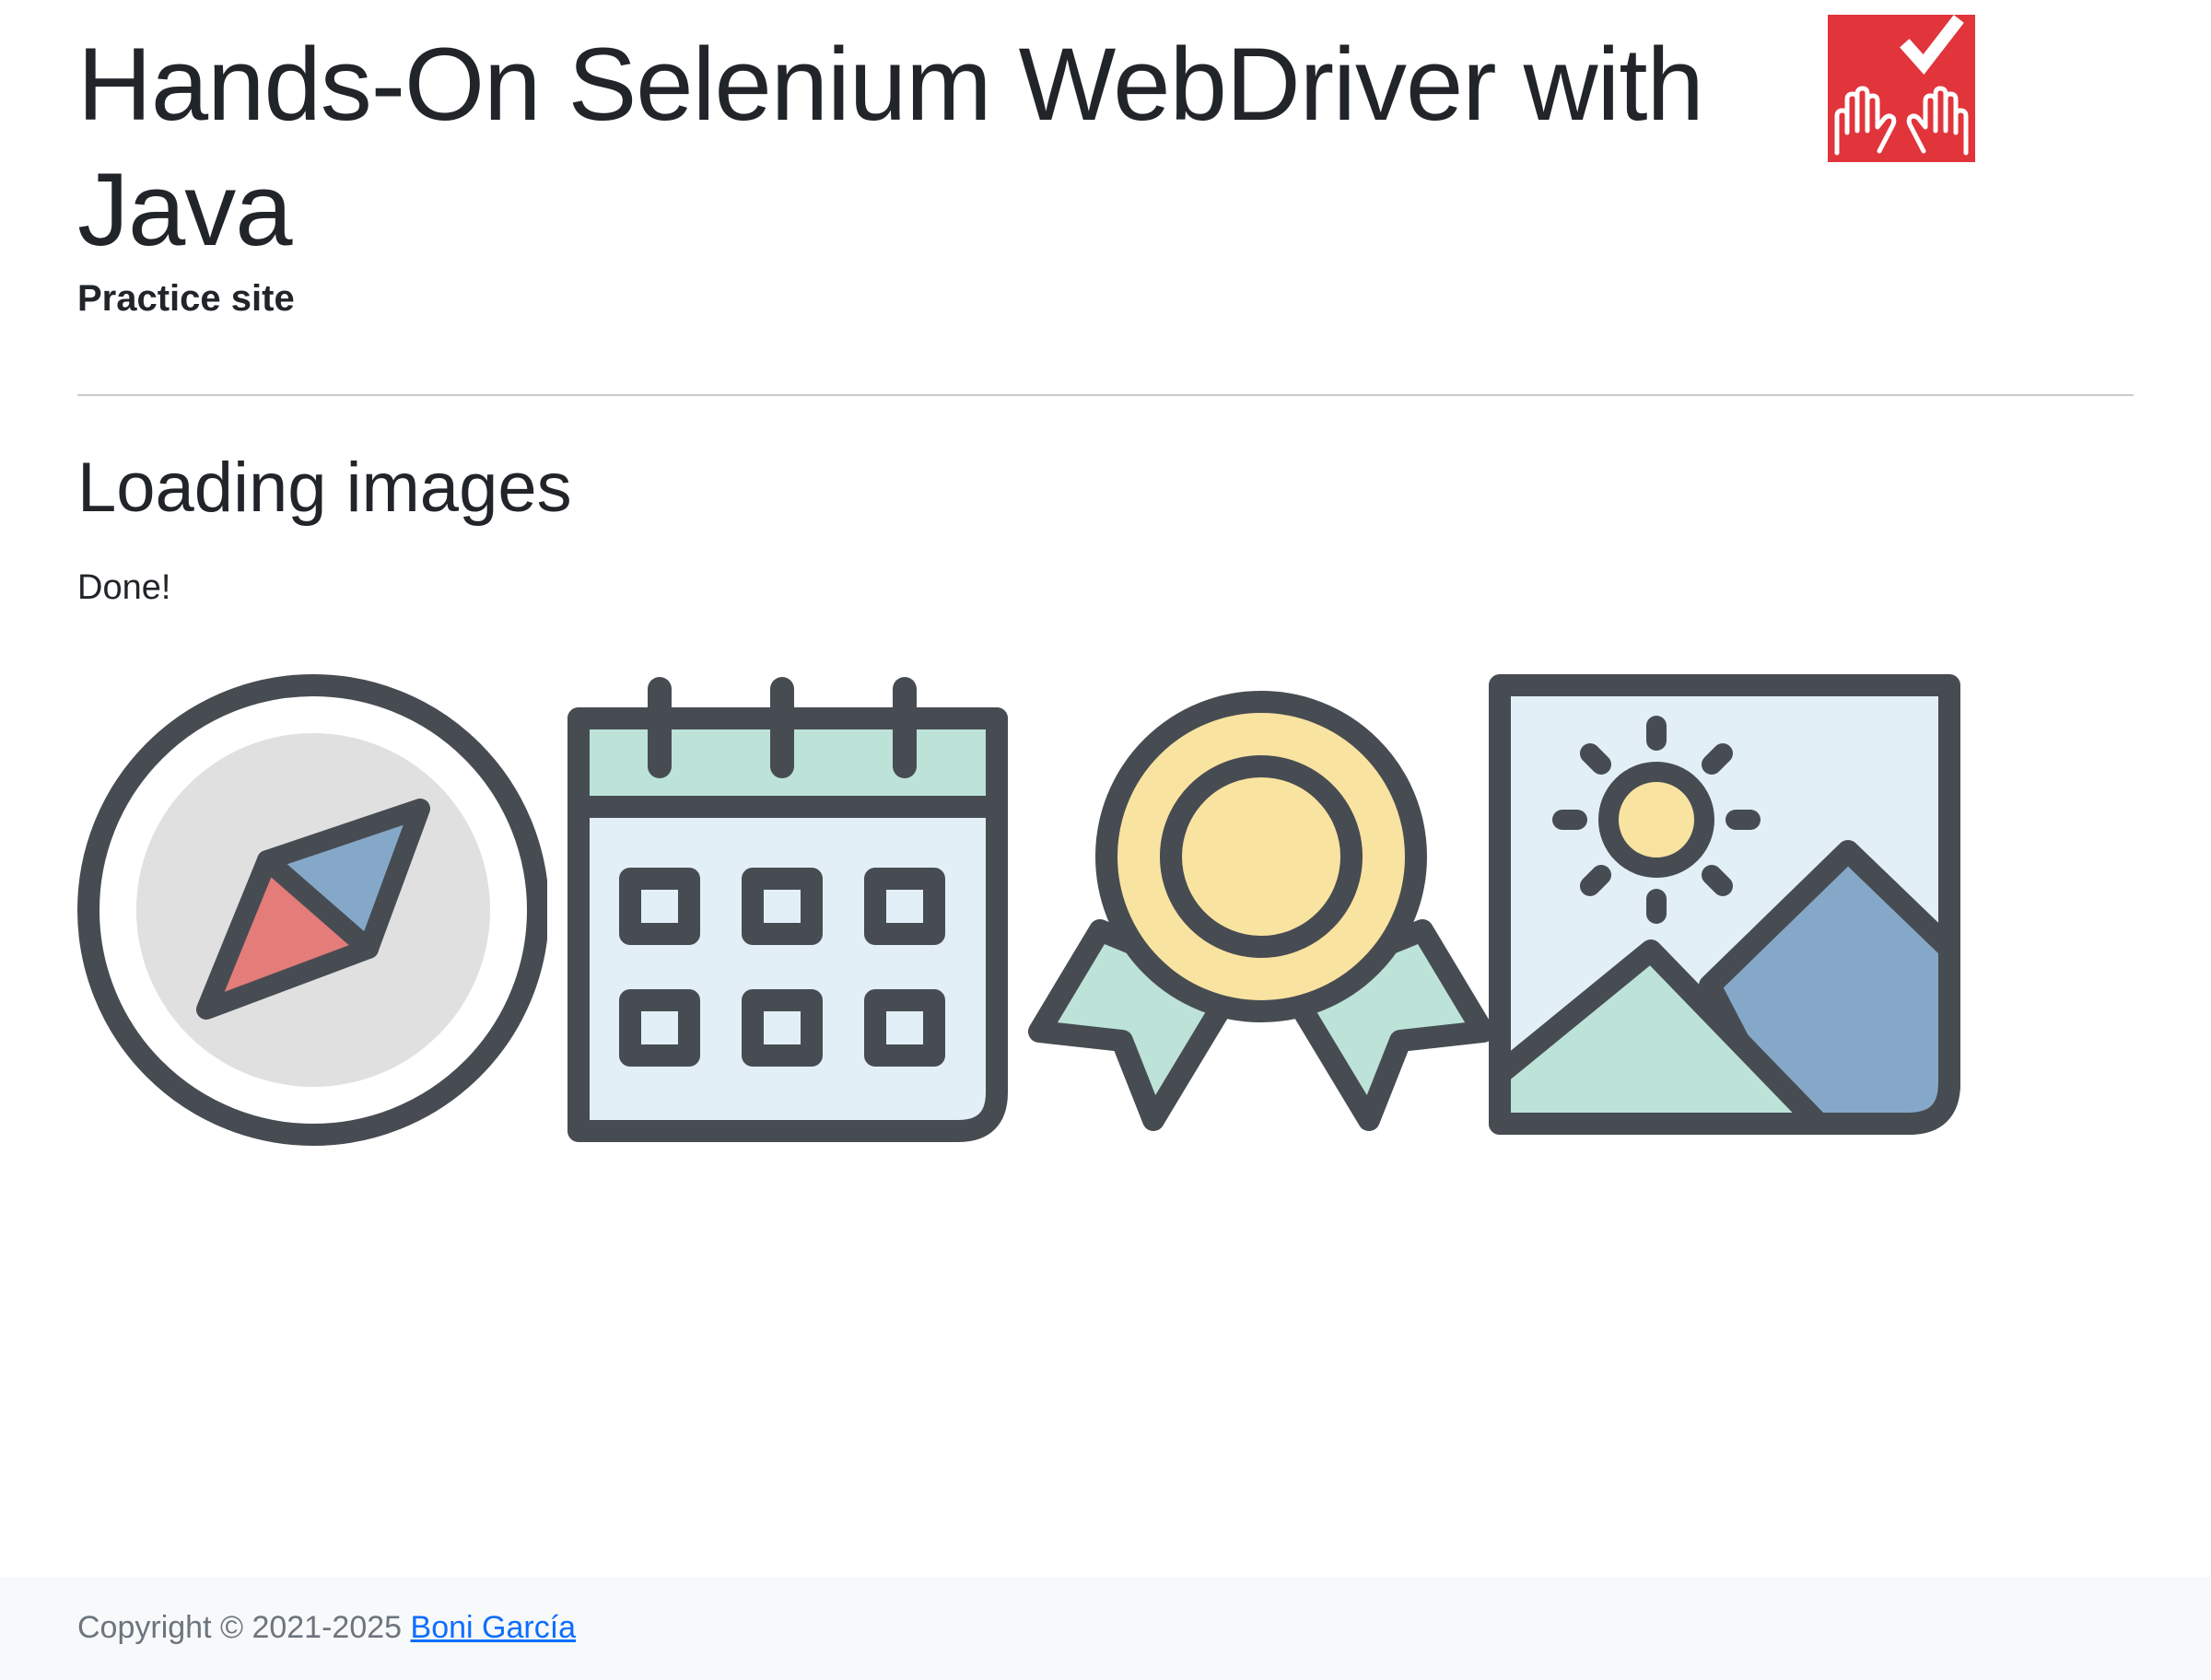 The image size is (2211, 1680). I want to click on calendar-icon, so click(787, 909).